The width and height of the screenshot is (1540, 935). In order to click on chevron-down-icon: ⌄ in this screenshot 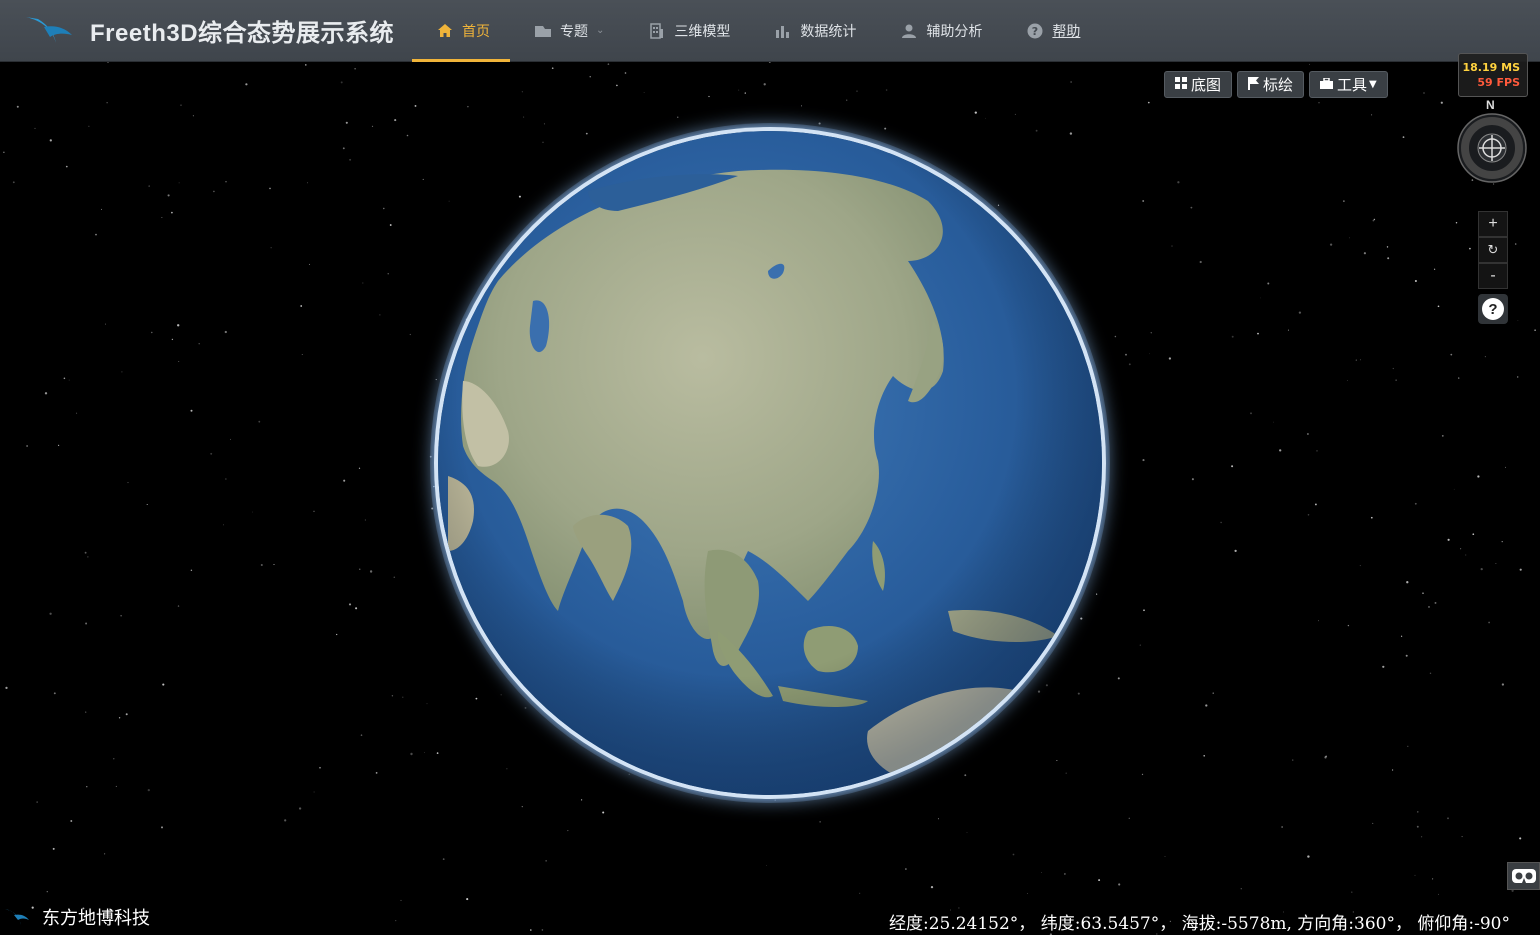, I will do `click(600, 30)`.